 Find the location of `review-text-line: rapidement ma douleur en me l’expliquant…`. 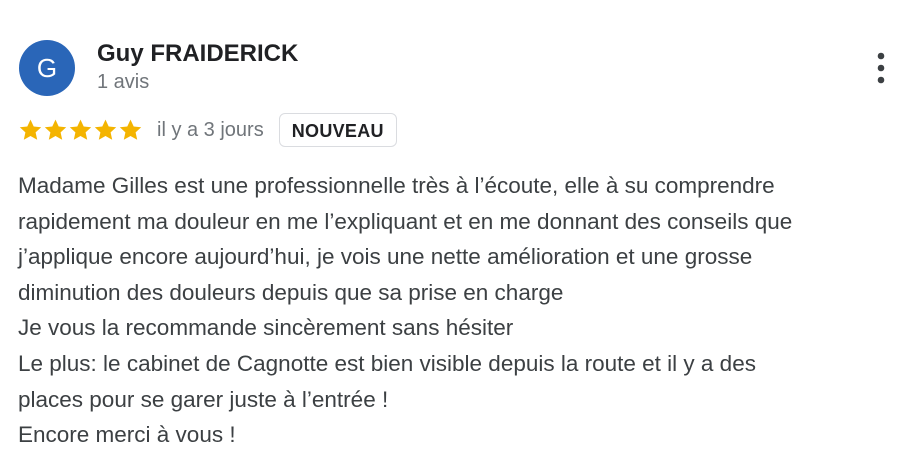

review-text-line: rapidement ma douleur en me l’expliquant… is located at coordinates (405, 221).